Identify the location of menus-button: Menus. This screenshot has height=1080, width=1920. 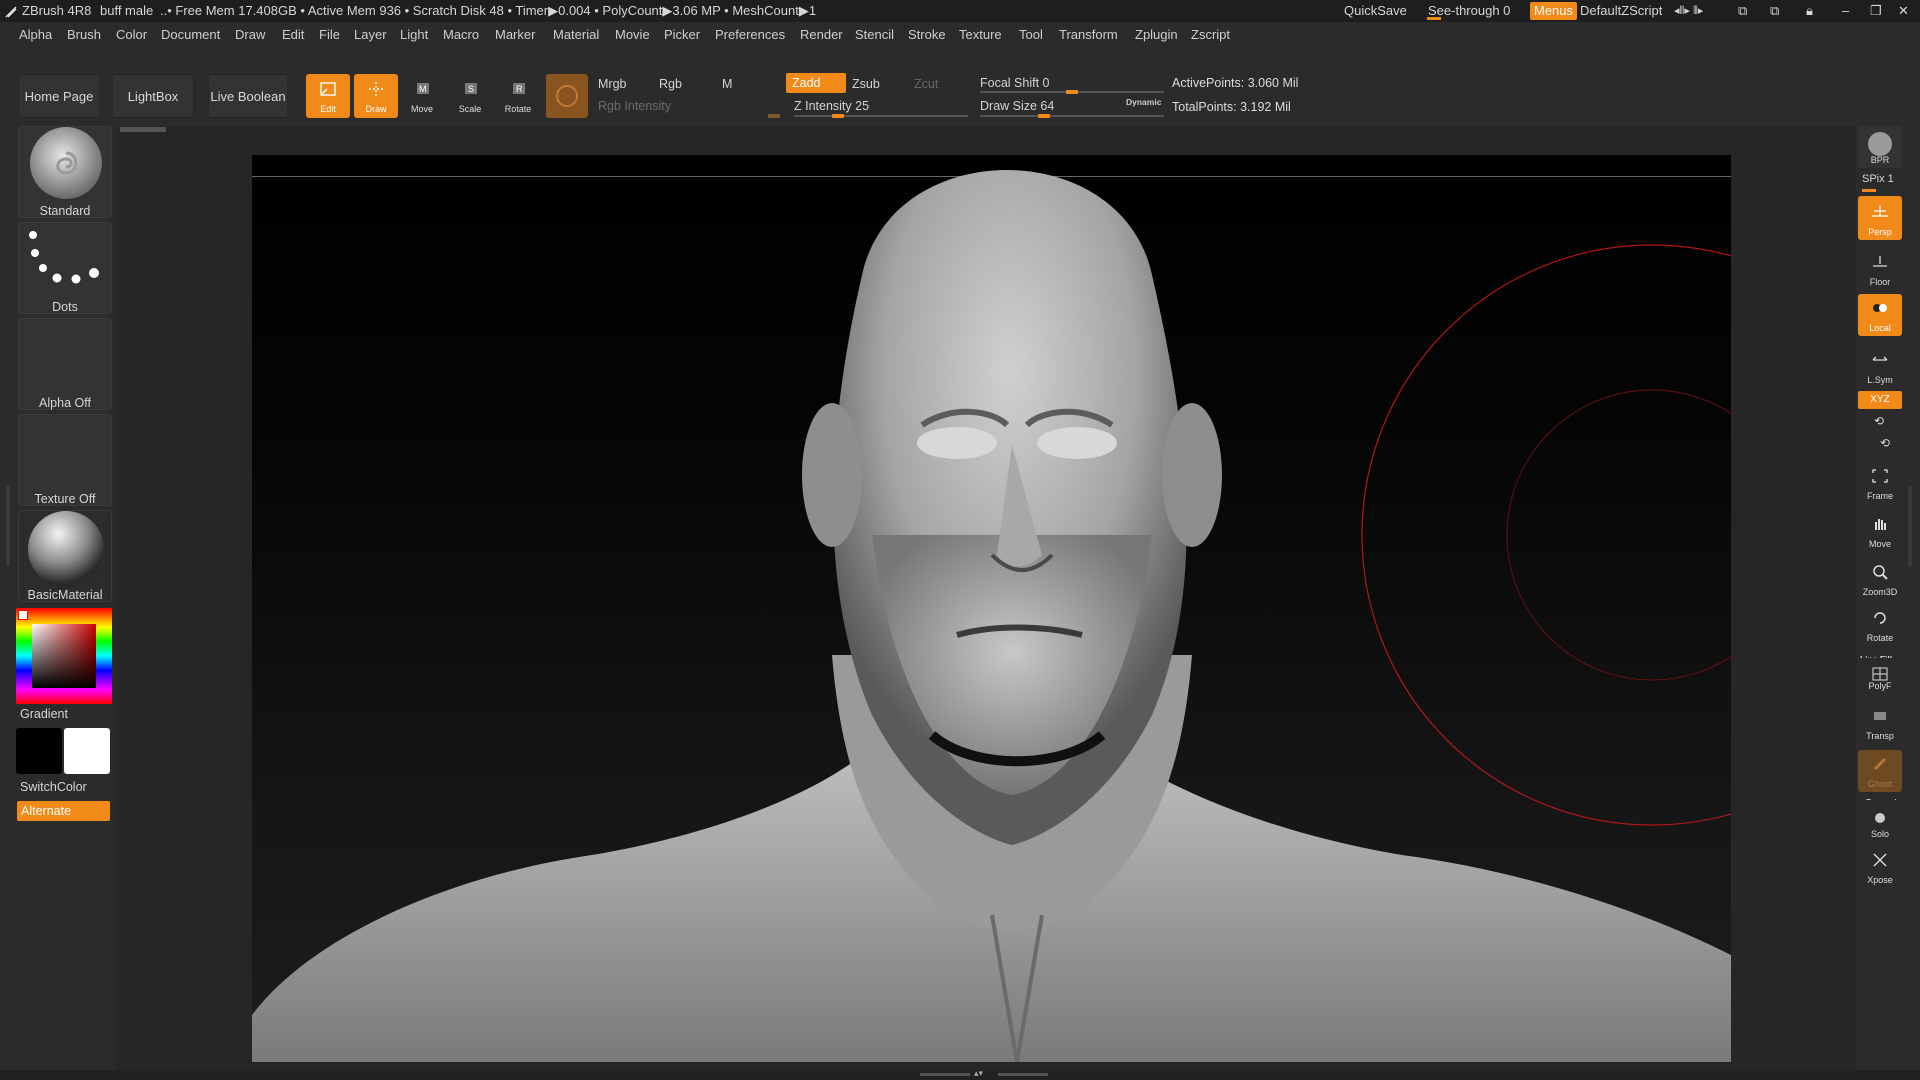
(1554, 11).